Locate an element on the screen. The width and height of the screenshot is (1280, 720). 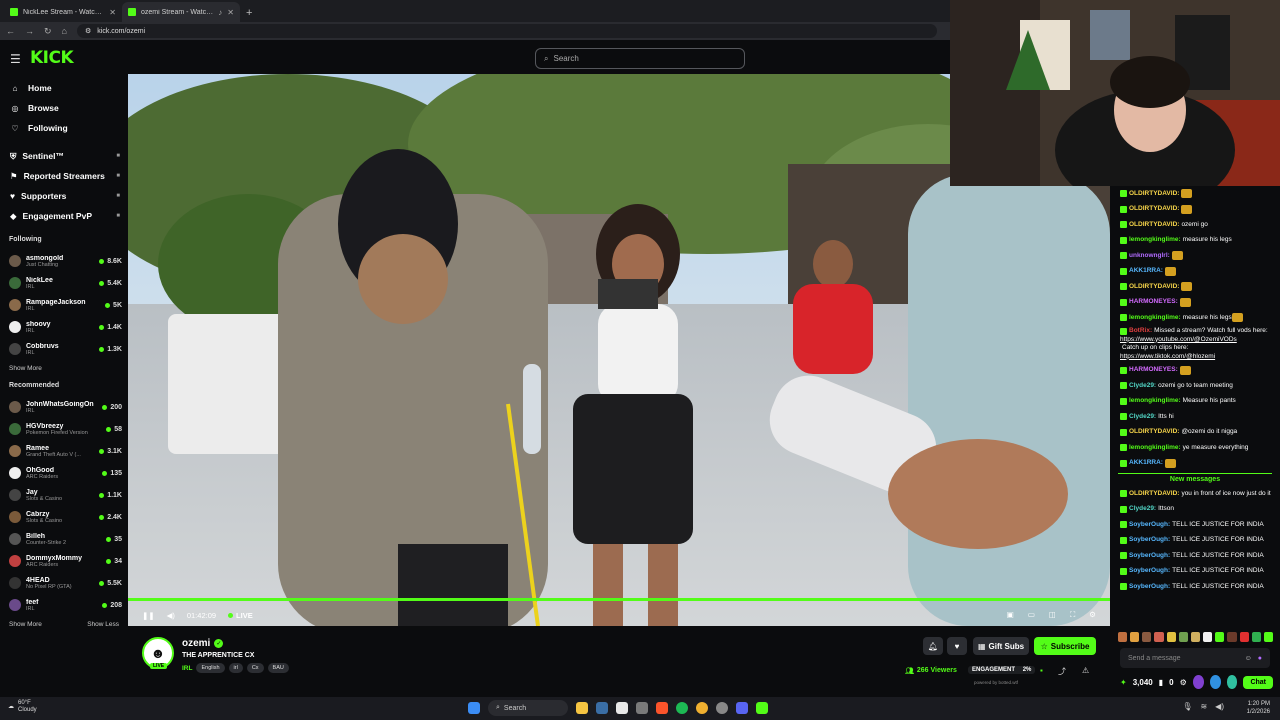
weather-widget: ☁ 60°F Cloudy is located at coordinates (22, 707).